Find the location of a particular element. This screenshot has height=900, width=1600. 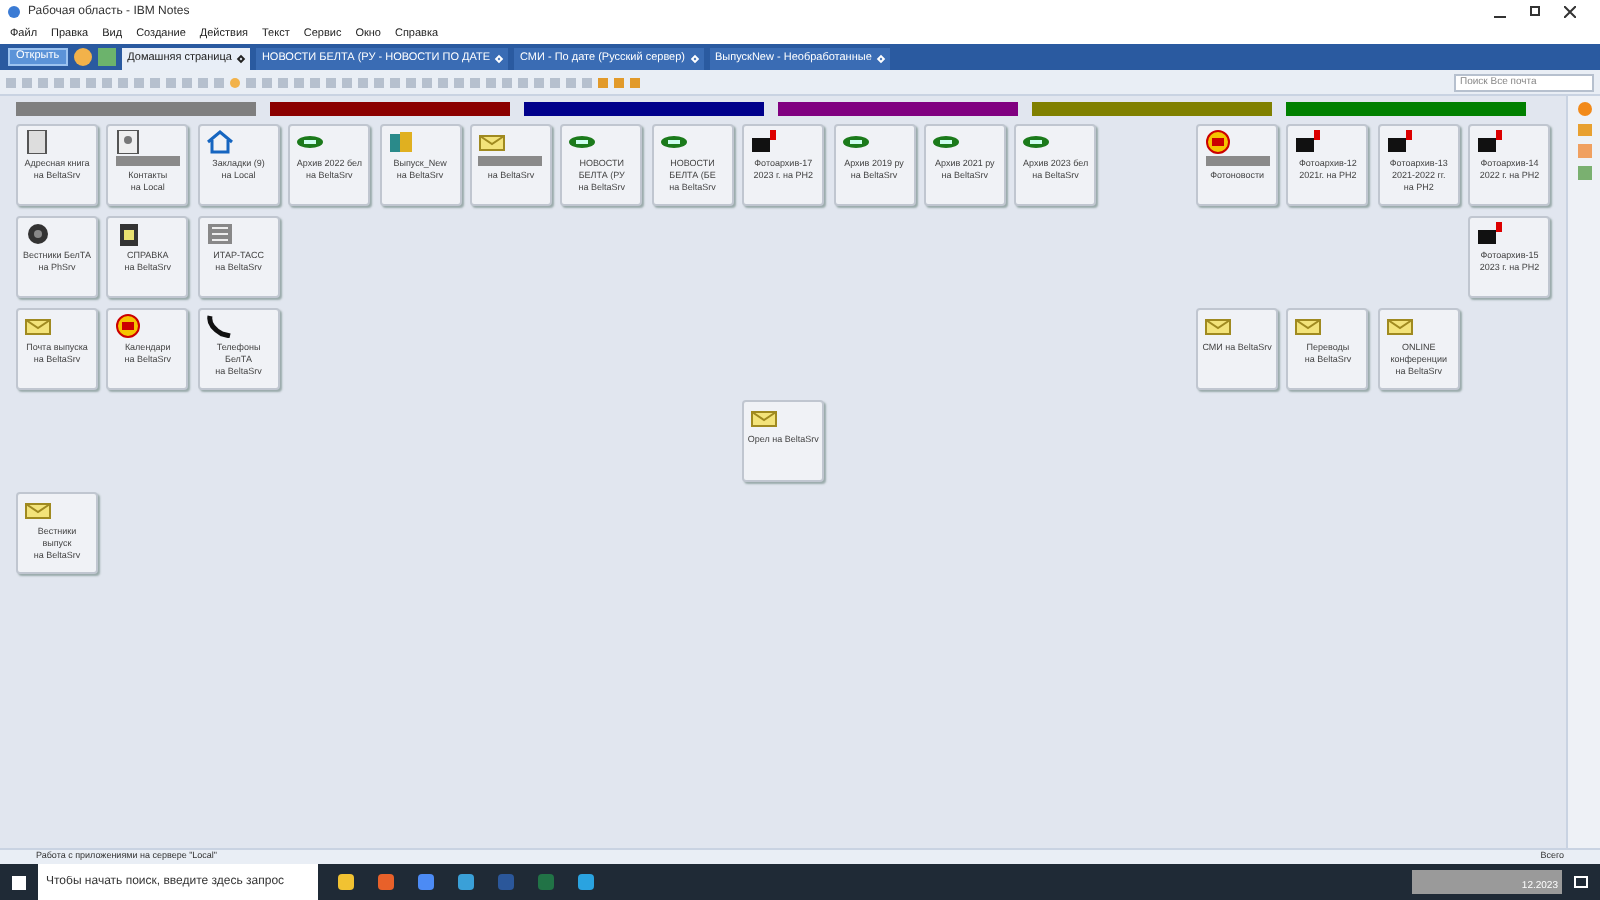

calendar-toolbar-icon is located at coordinates (106, 57).